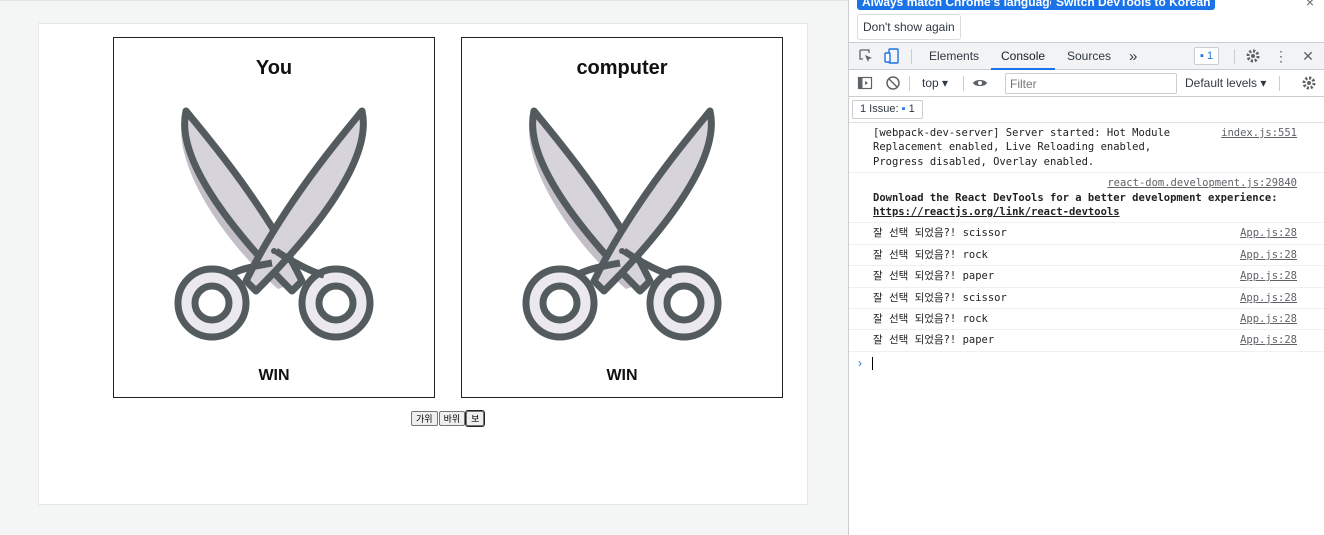  What do you see at coordinates (1089, 56) in the screenshot?
I see `tab-sources: Sources` at bounding box center [1089, 56].